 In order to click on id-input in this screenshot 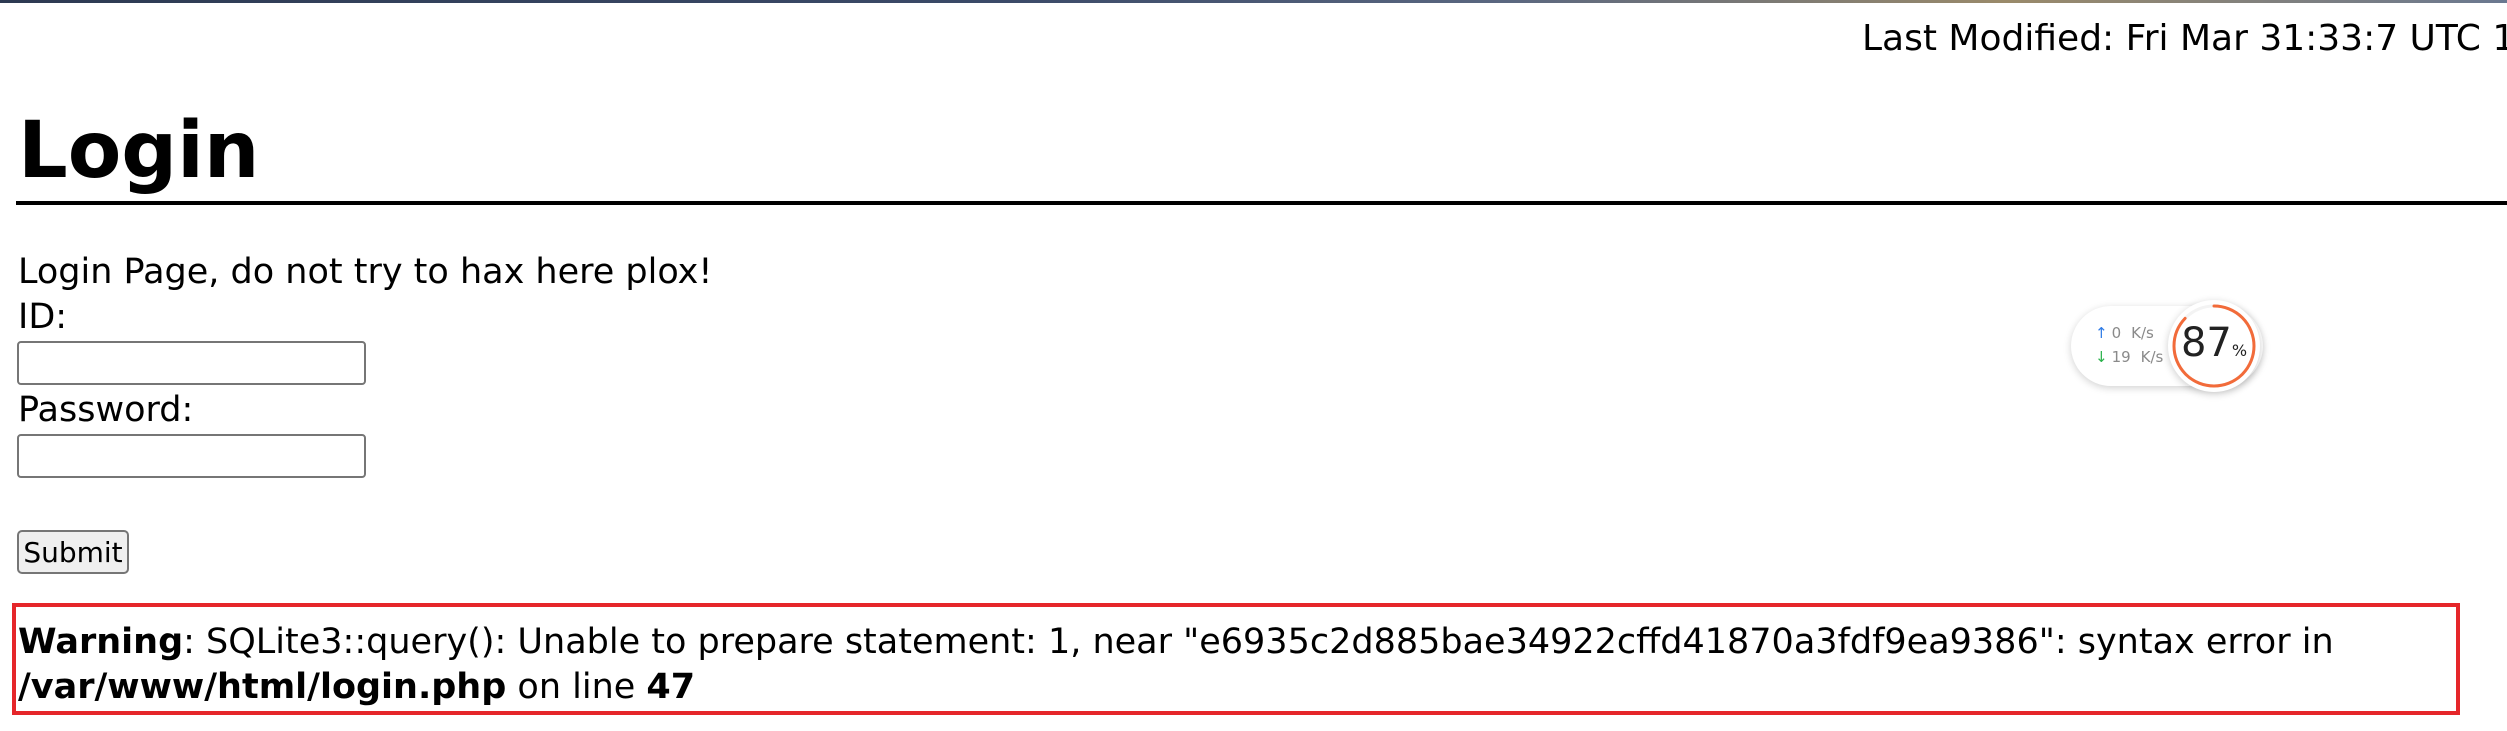, I will do `click(191, 363)`.